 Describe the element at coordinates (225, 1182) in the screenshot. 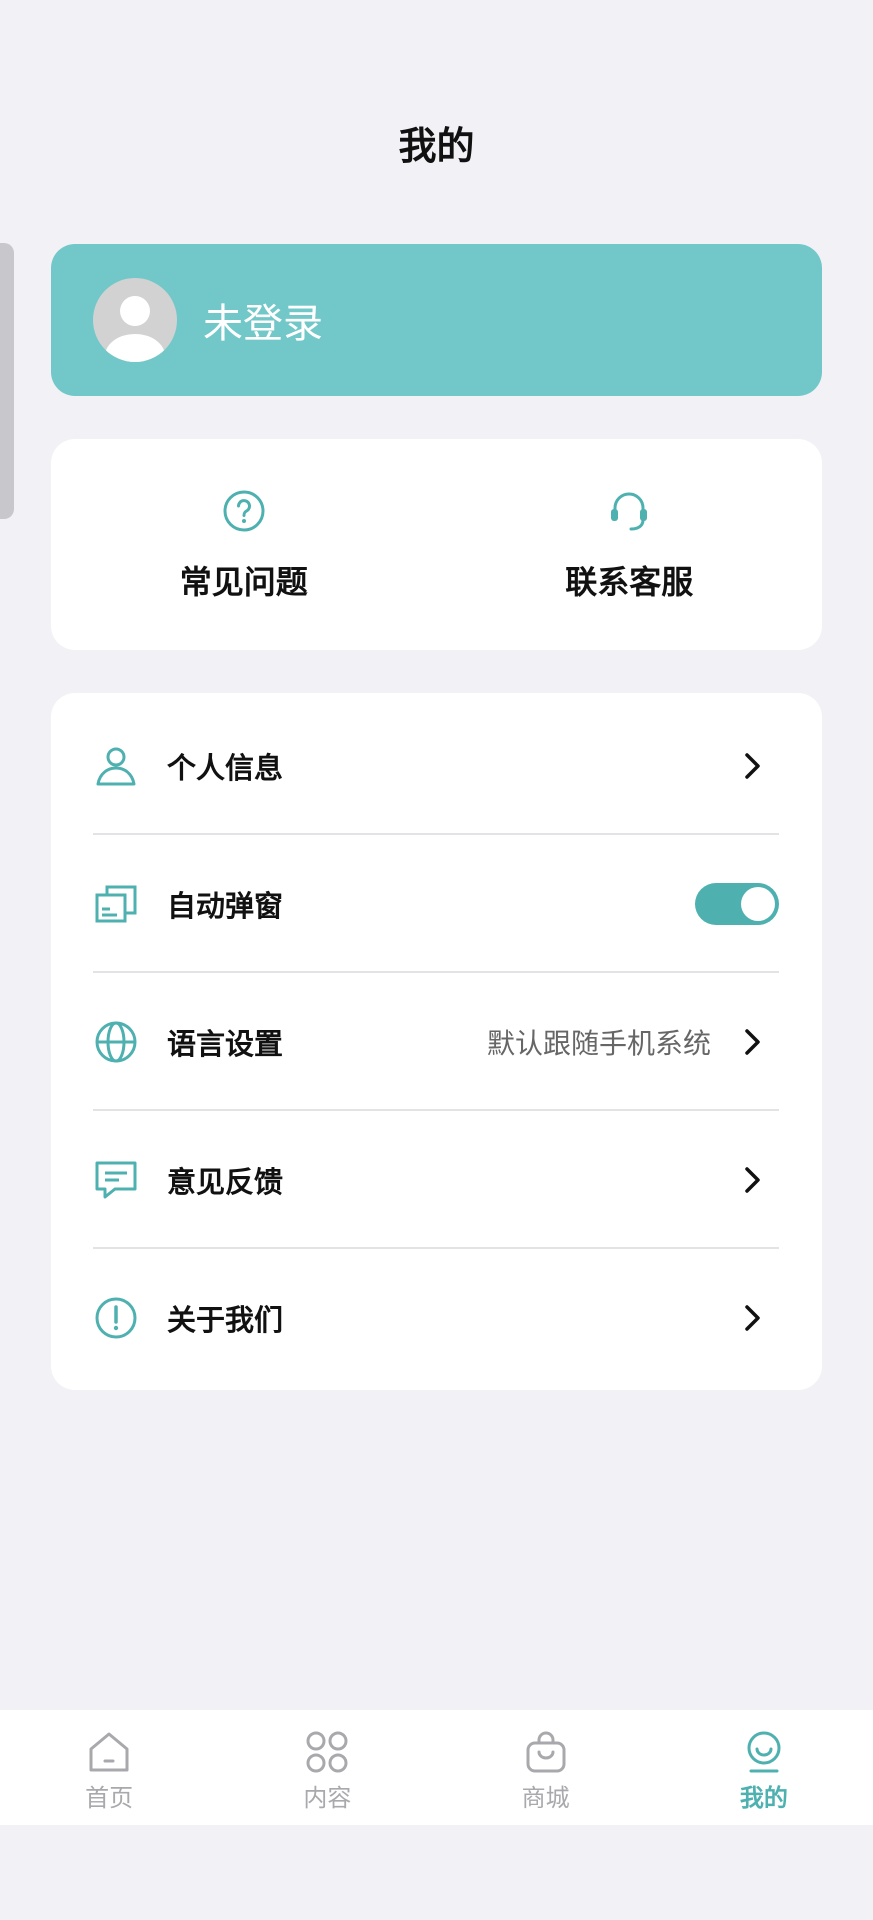

I see `feedback-label: 意见反馈` at that location.